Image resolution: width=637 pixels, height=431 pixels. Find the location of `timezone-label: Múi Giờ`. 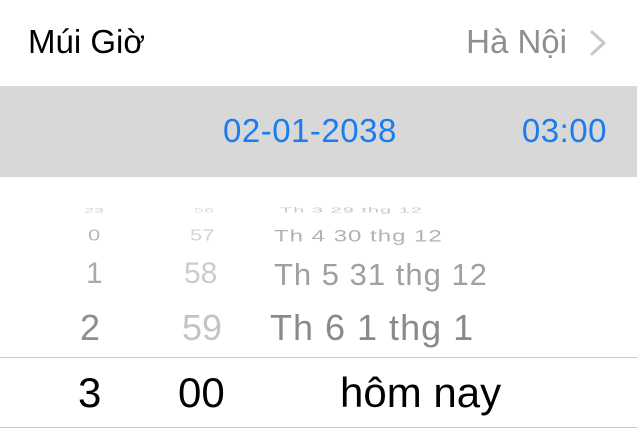

timezone-label: Múi Giờ is located at coordinates (86, 41).